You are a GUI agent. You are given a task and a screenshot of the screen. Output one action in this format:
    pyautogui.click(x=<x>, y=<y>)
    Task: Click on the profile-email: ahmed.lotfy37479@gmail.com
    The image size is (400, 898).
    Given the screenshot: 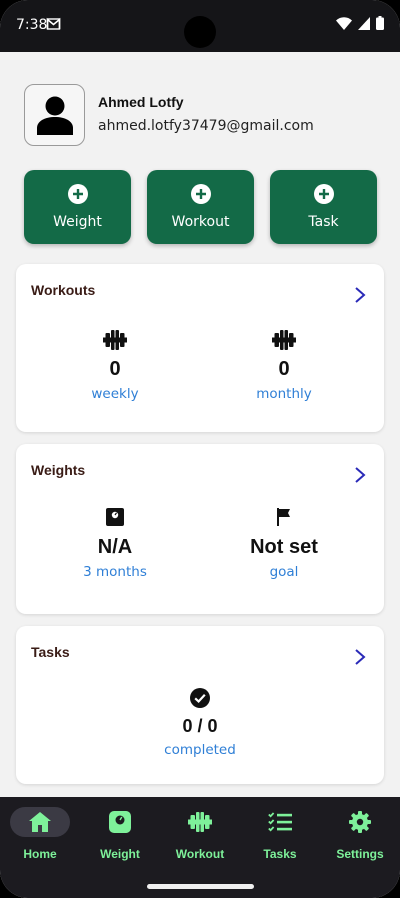 What is the action you would take?
    pyautogui.click(x=206, y=126)
    